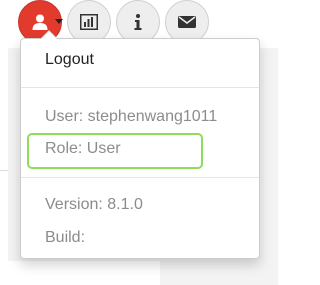 The image size is (320, 285). What do you see at coordinates (131, 116) in the screenshot?
I see `user-info: User: stephenwang1011` at bounding box center [131, 116].